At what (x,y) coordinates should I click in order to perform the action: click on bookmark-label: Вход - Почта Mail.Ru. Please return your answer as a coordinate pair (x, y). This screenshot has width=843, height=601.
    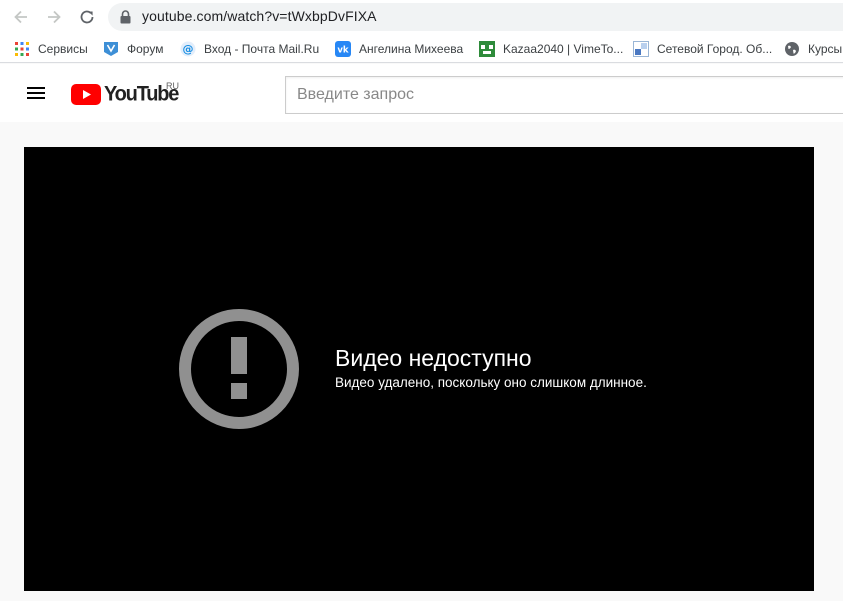
    Looking at the image, I should click on (262, 49).